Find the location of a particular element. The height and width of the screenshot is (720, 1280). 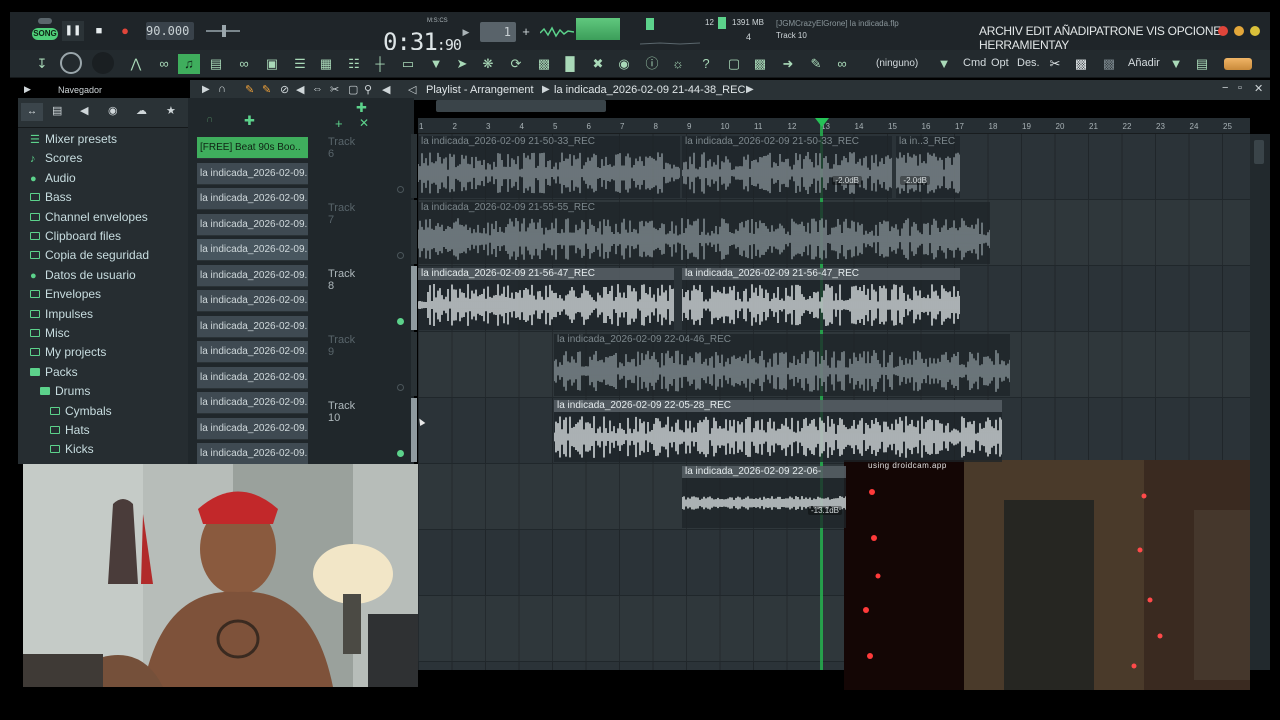

track-name: Track 8 is located at coordinates (341, 280).